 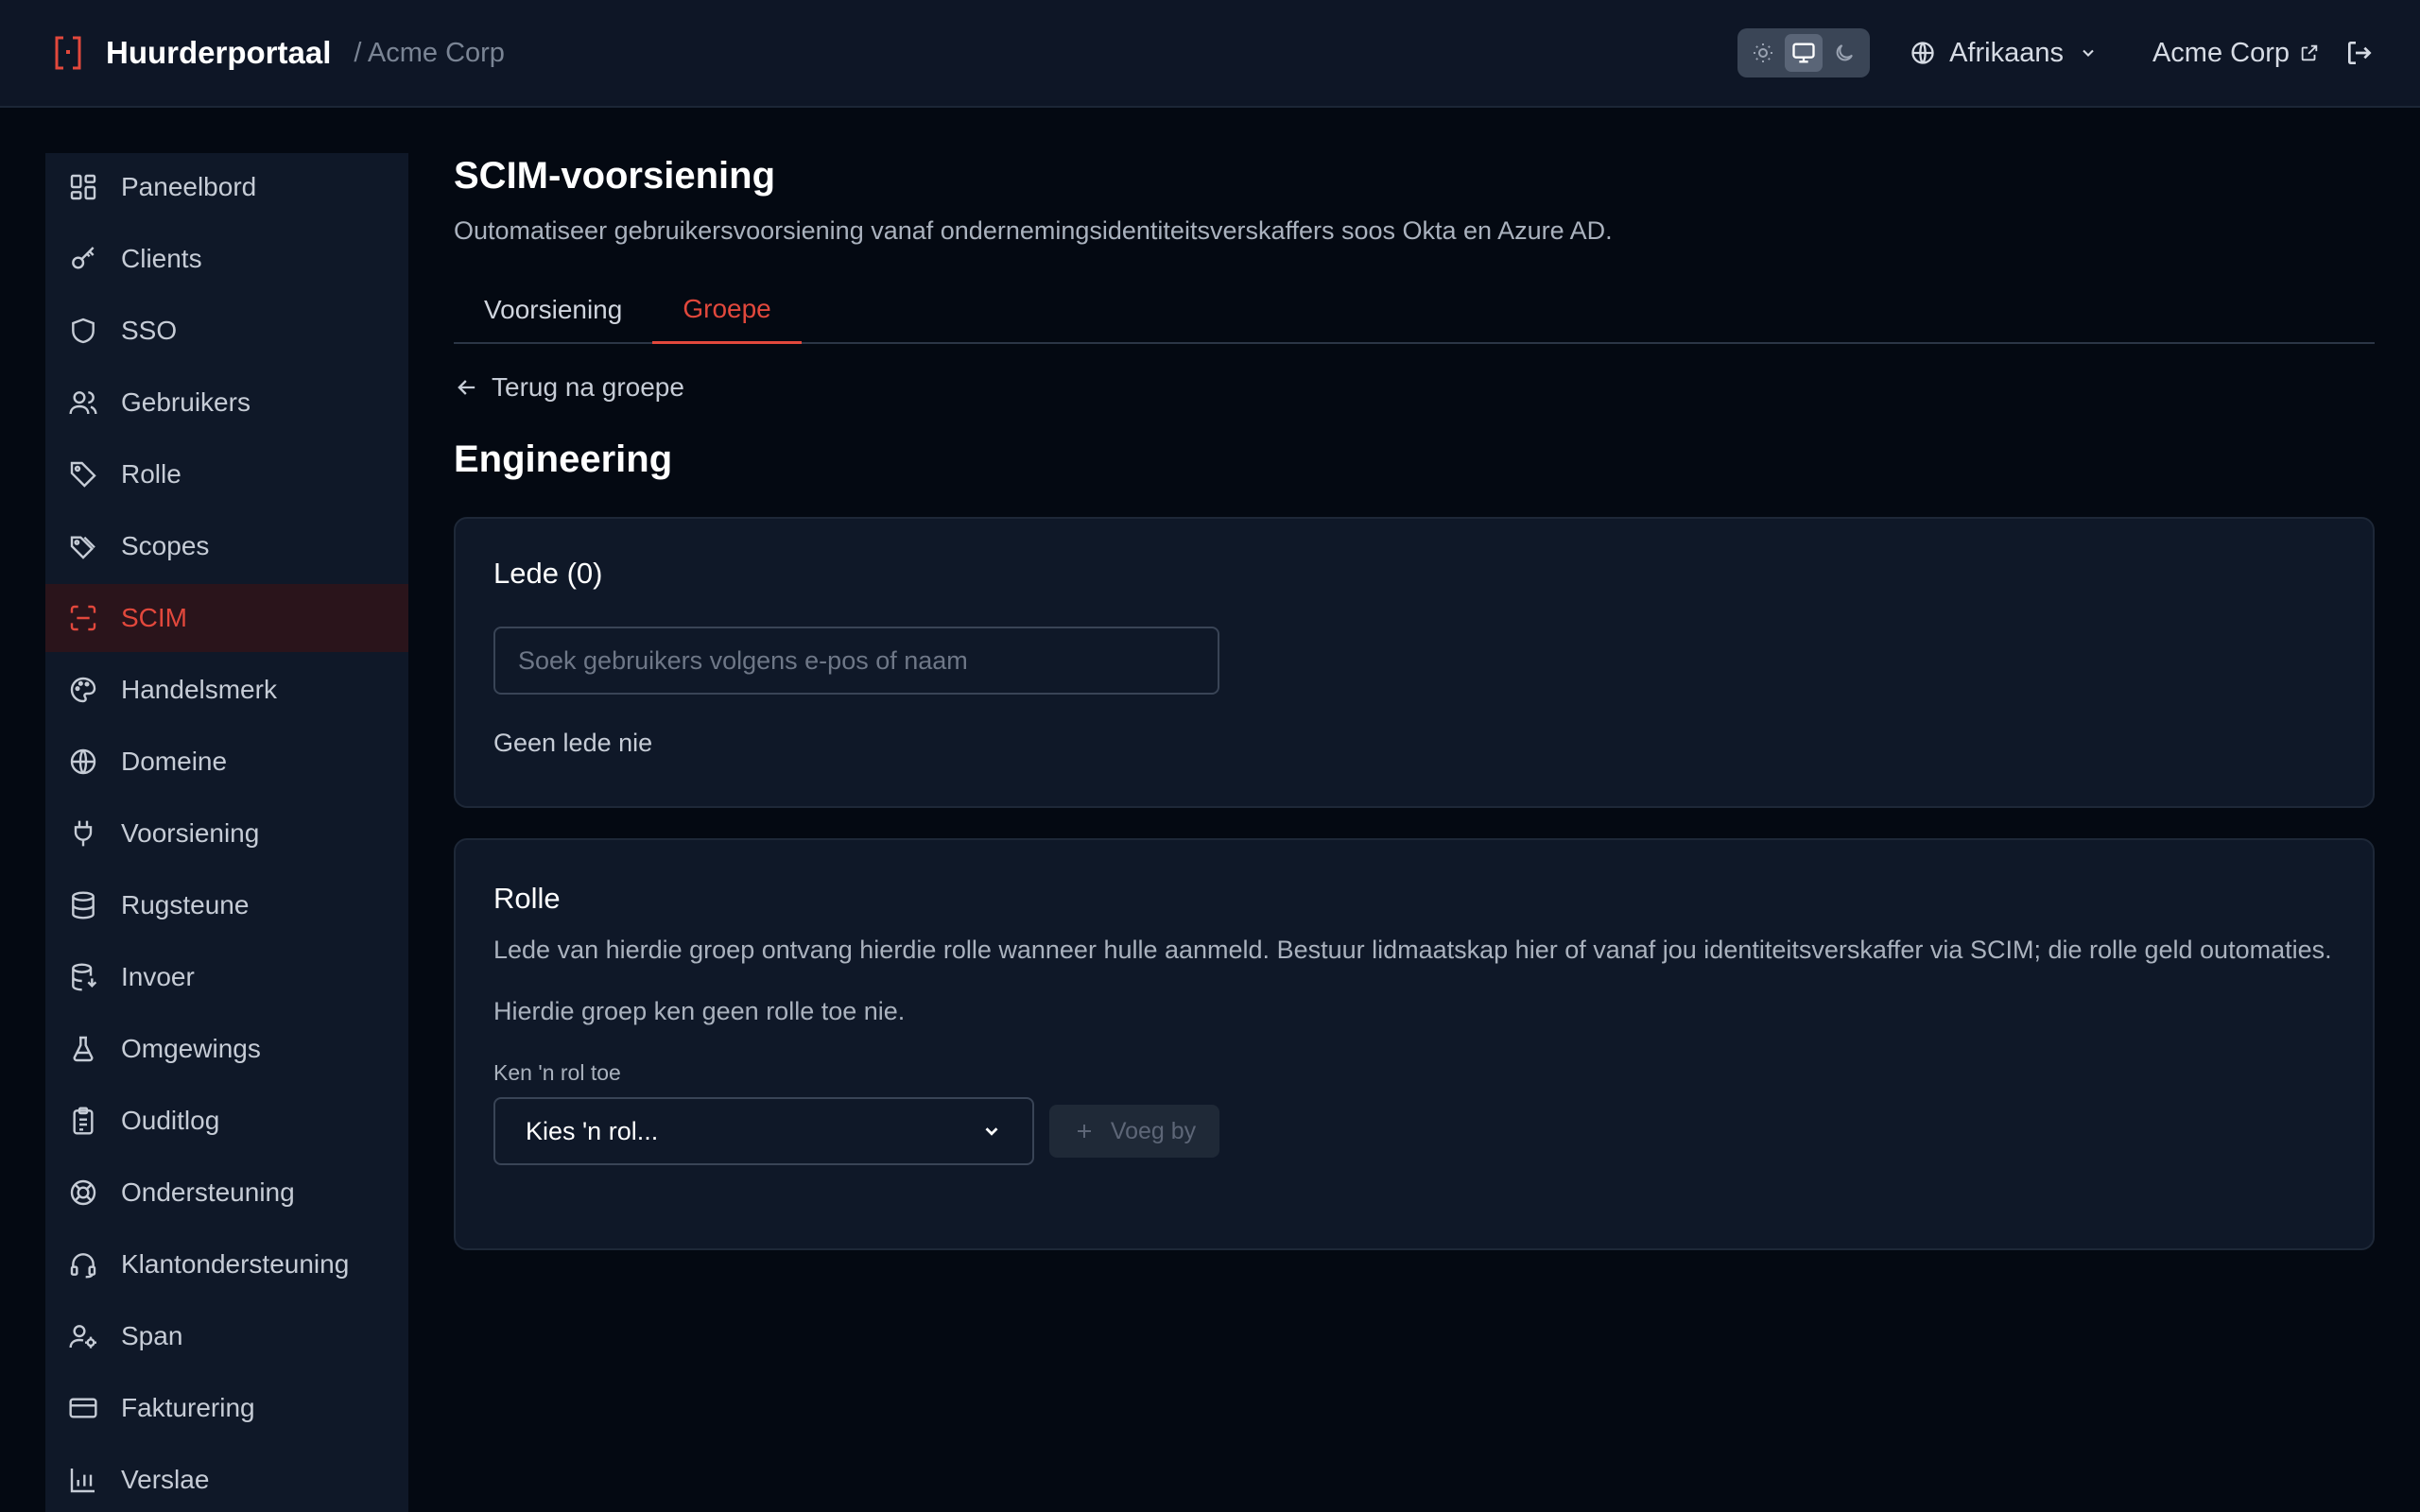 I want to click on plug-icon, so click(x=83, y=833).